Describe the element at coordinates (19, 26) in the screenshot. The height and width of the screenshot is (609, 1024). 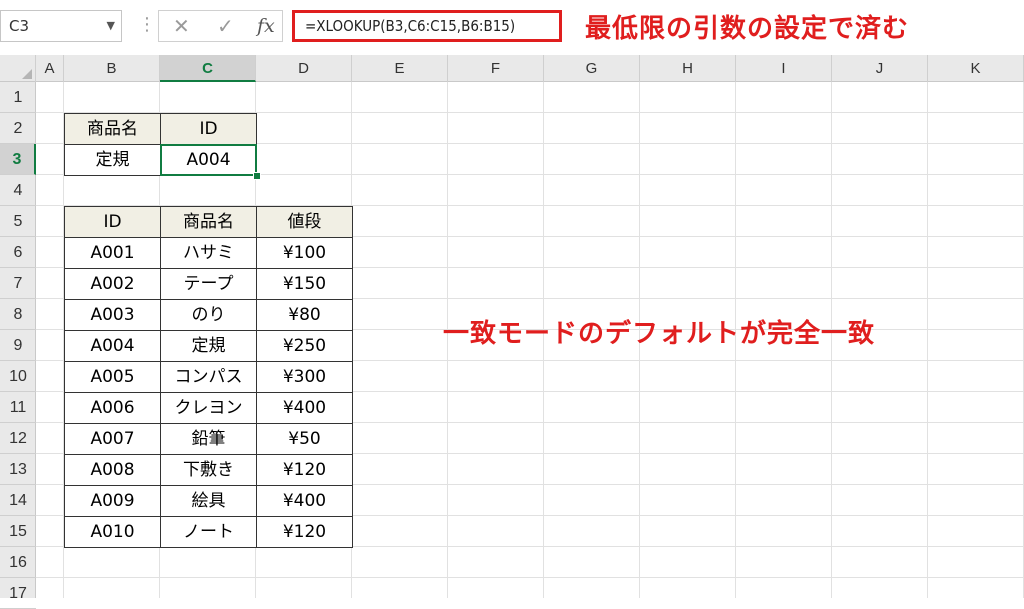
I see `name-box-value: C3` at that location.